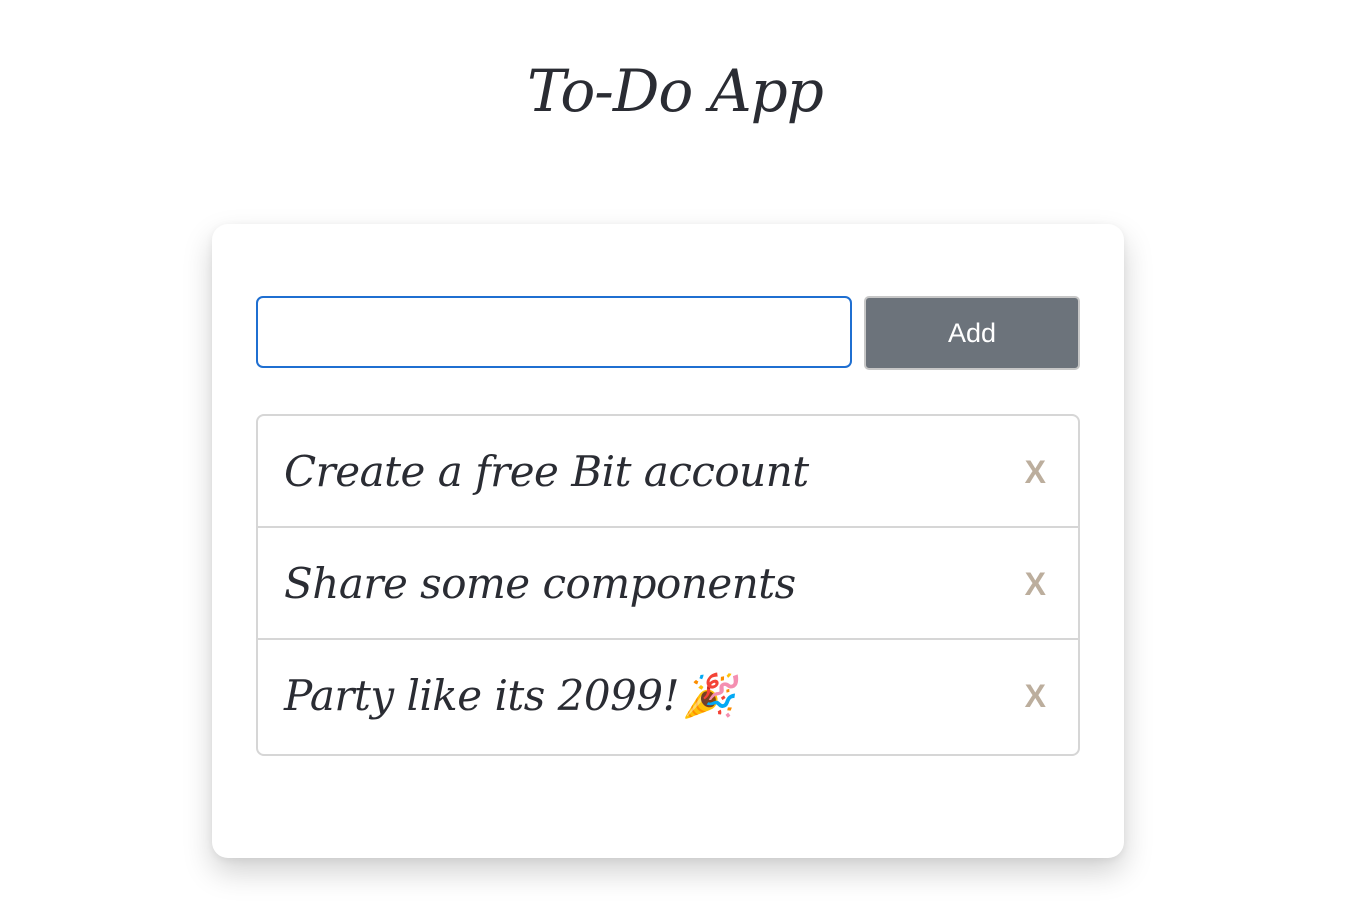 Image resolution: width=1350 pixels, height=920 pixels. I want to click on task-text: Party like its 2099!, so click(481, 695).